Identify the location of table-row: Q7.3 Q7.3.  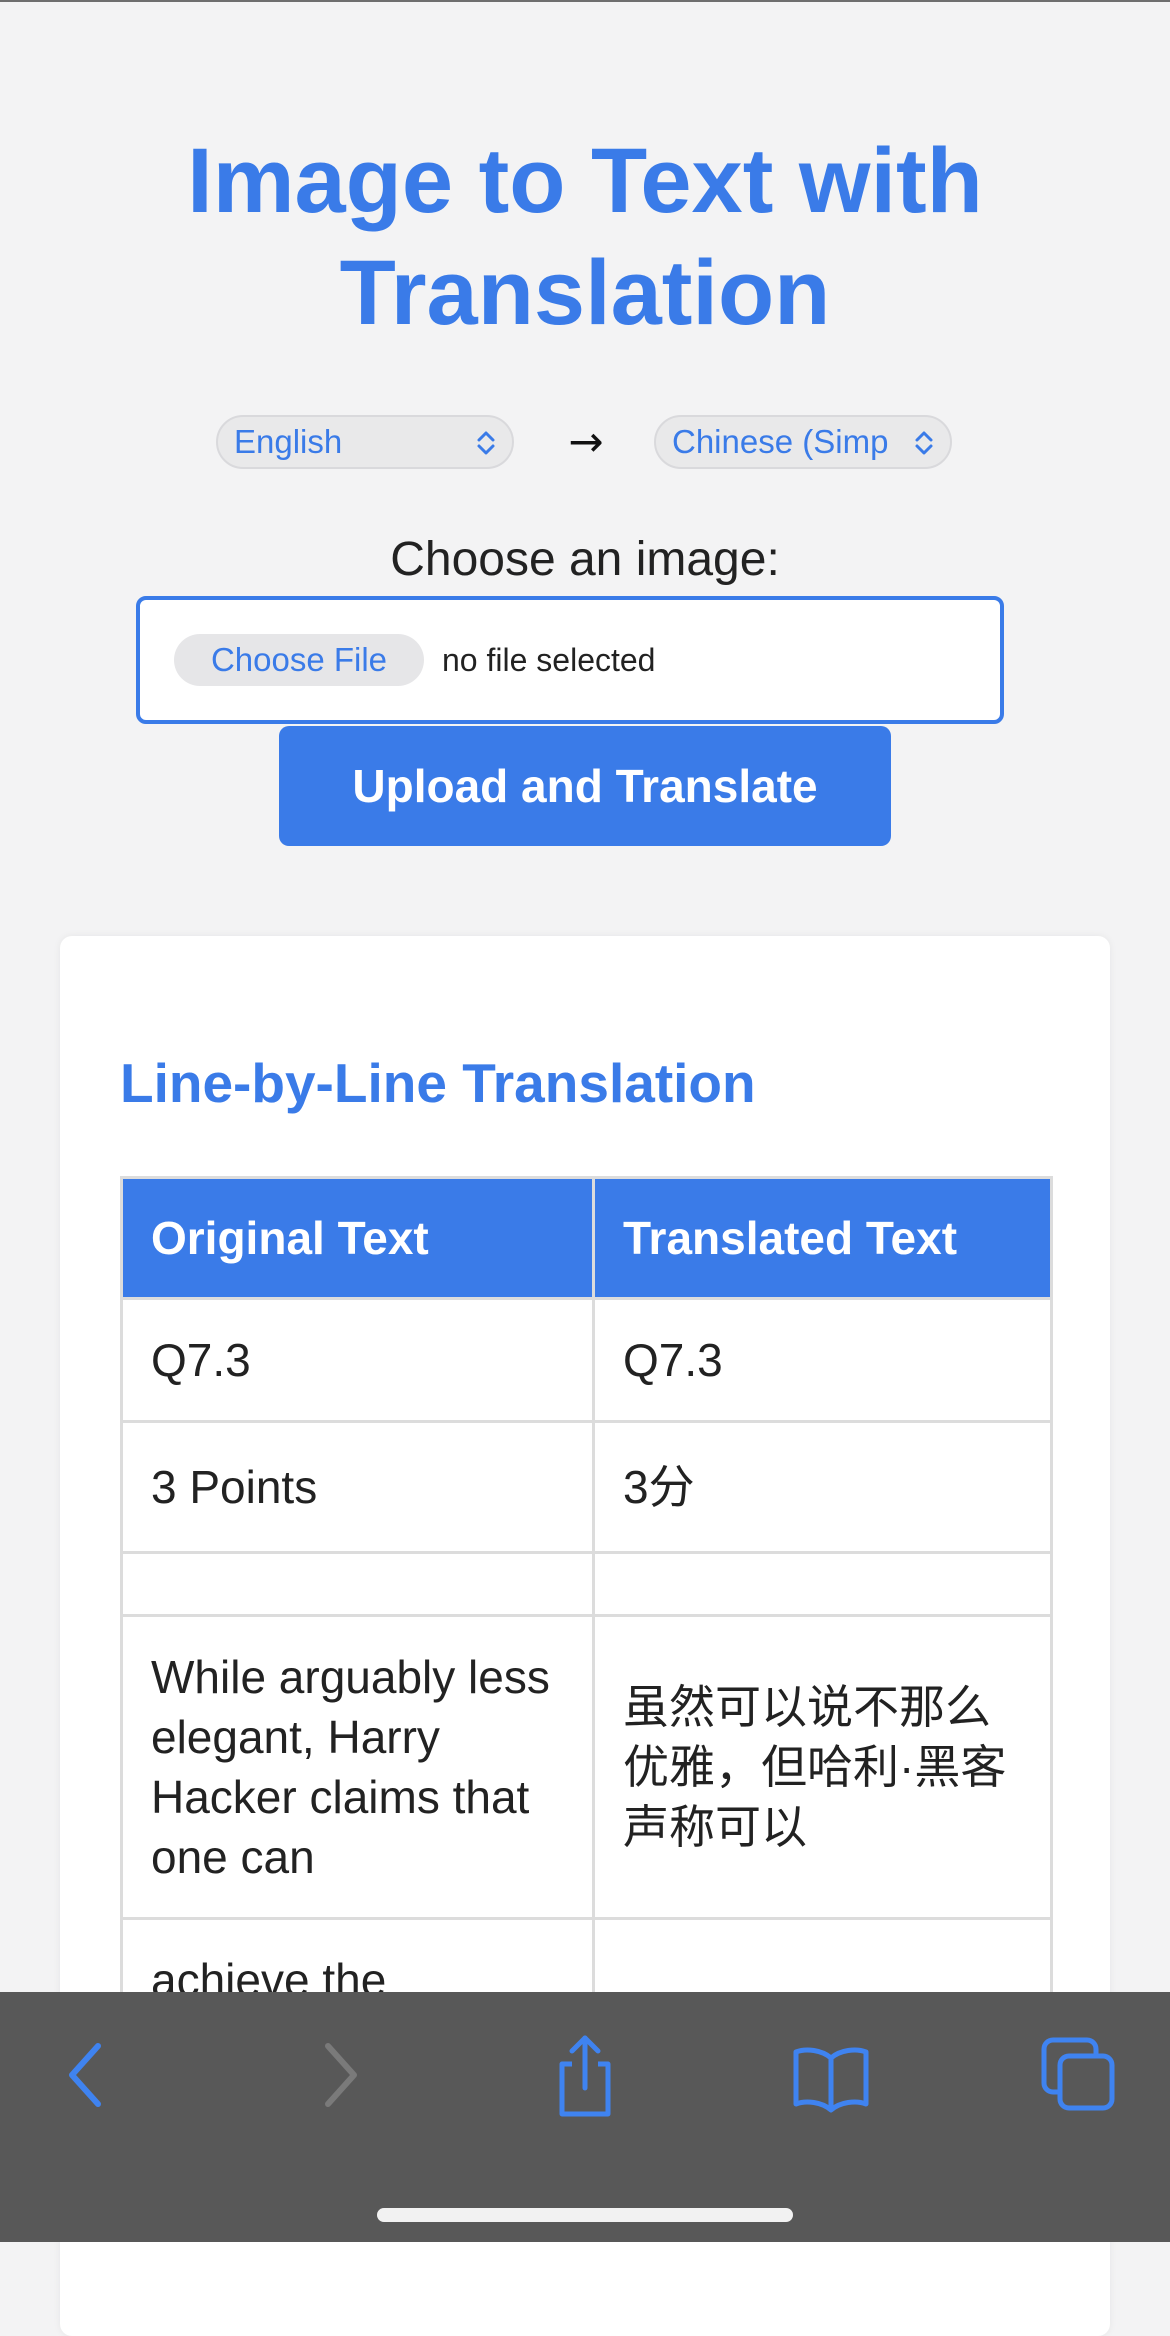
(586, 1360).